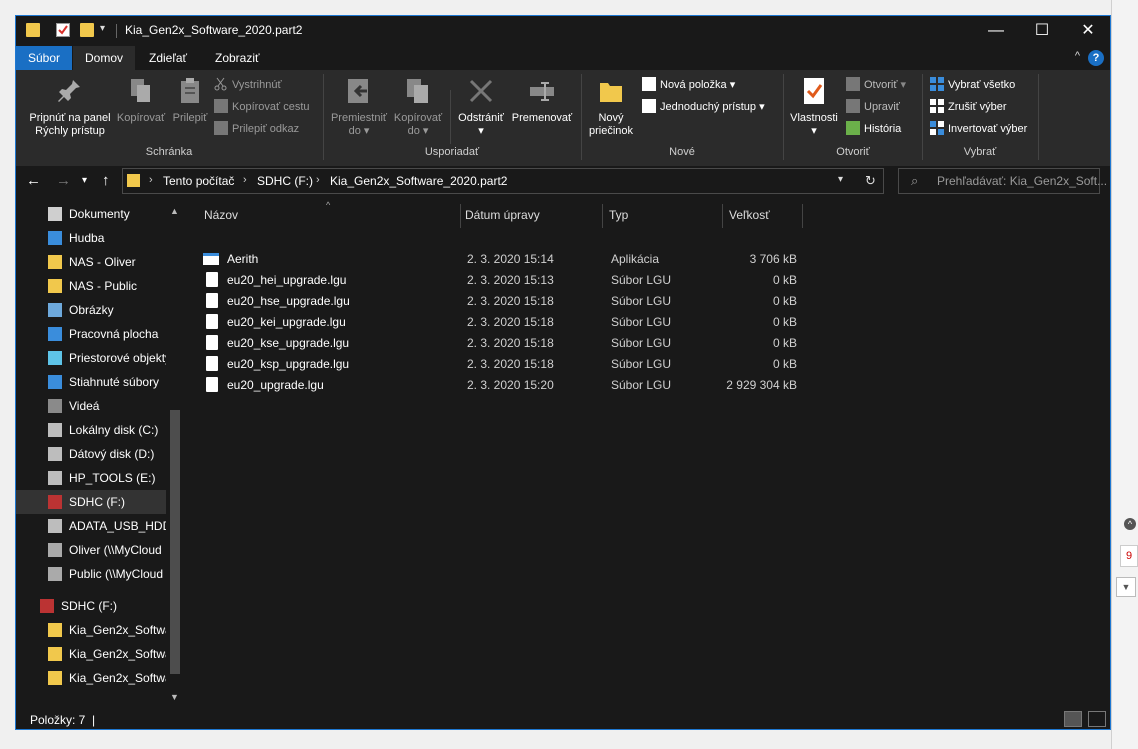 This screenshot has width=1138, height=749. What do you see at coordinates (418, 181) in the screenshot?
I see `breadcrumb-current-folder: Kia_Gen2x_Software_2020.part2` at bounding box center [418, 181].